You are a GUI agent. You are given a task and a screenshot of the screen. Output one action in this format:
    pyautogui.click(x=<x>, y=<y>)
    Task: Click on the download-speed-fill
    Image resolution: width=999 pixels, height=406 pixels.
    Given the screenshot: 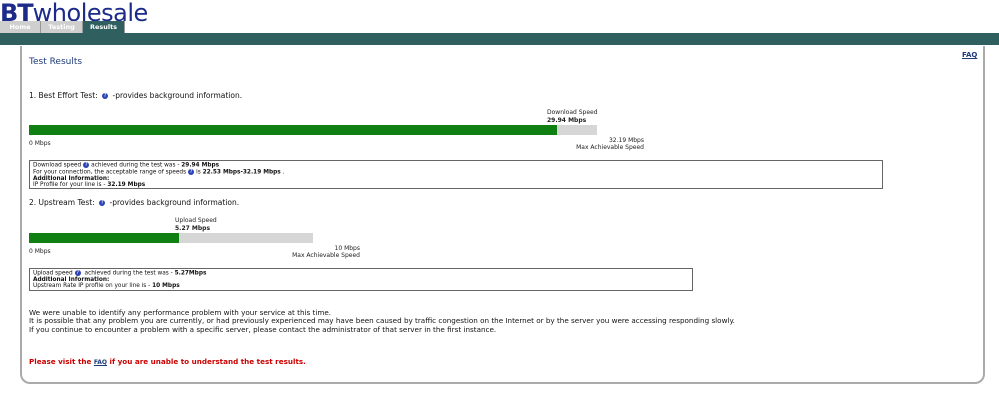 What is the action you would take?
    pyautogui.click(x=293, y=130)
    